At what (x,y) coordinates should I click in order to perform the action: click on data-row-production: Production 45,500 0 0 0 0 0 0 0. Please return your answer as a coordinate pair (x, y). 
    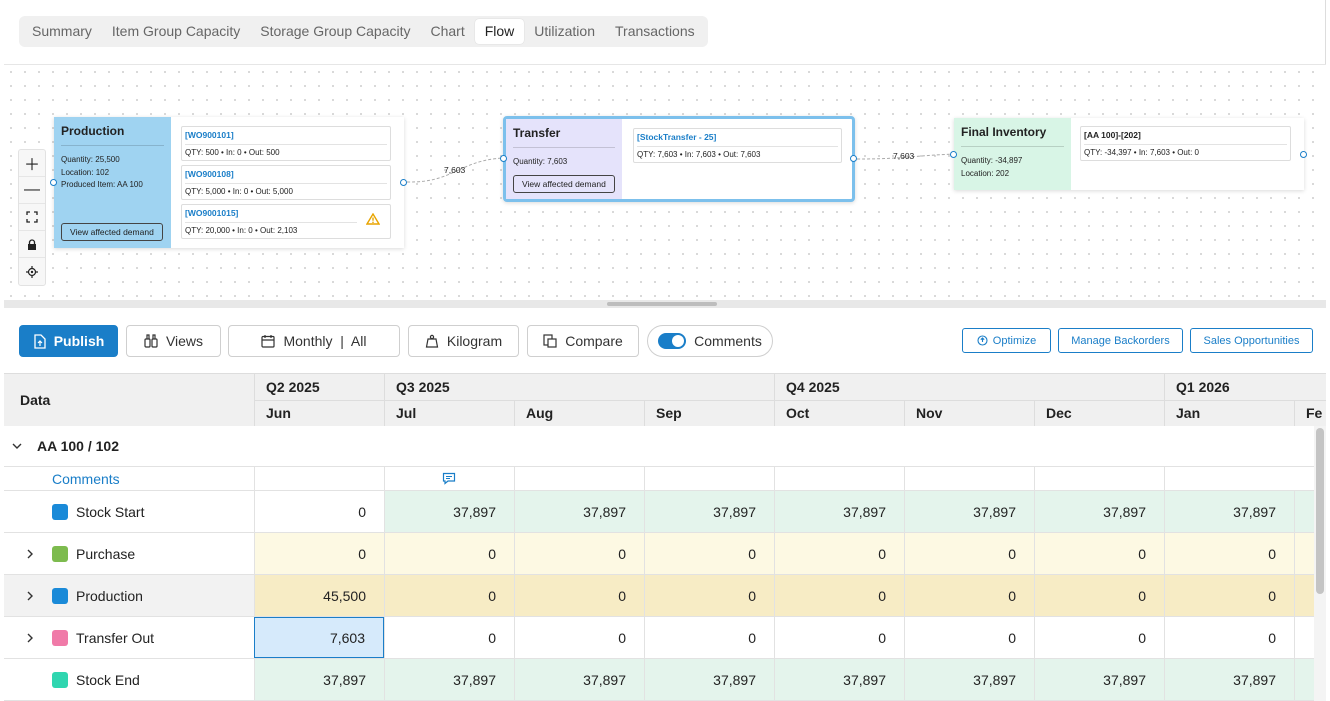
    Looking at the image, I should click on (659, 596).